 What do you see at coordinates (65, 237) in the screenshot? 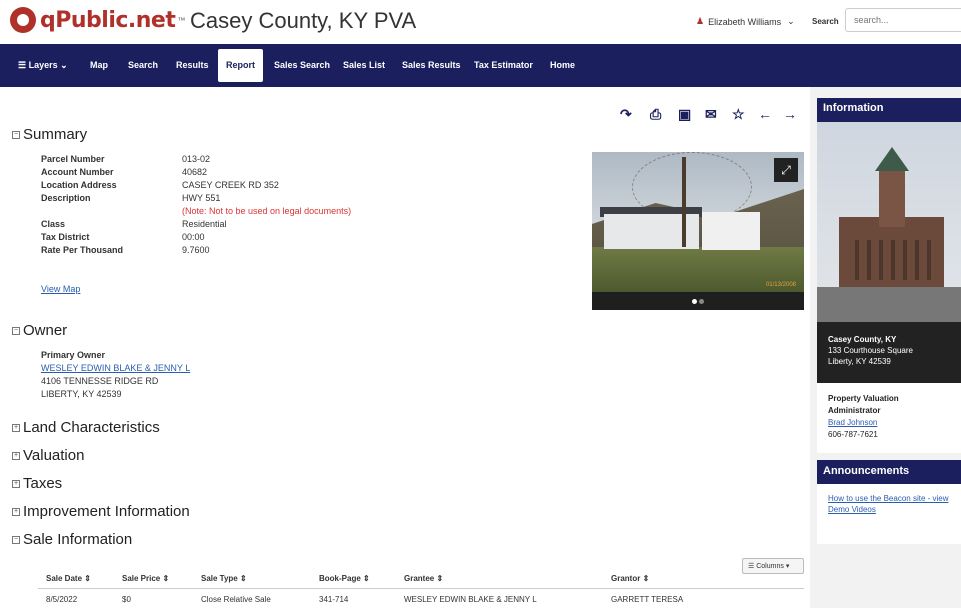
I see `tax-district-label: Tax District` at bounding box center [65, 237].